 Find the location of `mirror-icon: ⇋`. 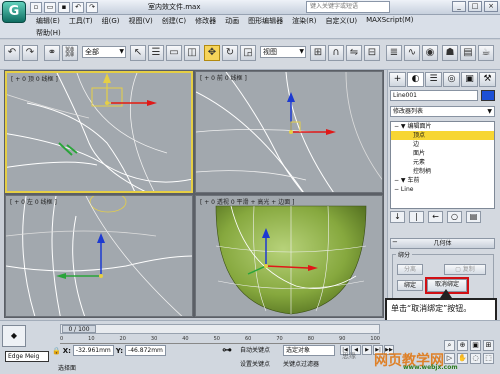

mirror-icon: ⇋ is located at coordinates (354, 53).